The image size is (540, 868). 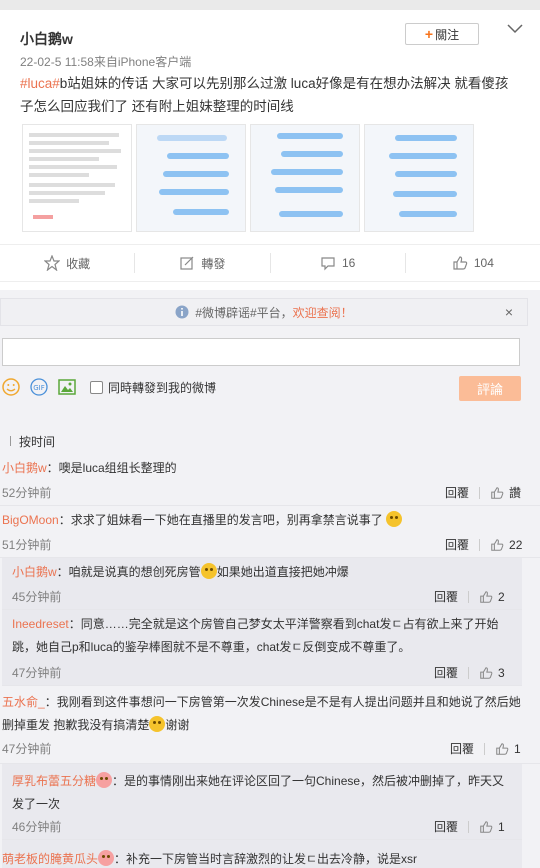 I want to click on comment-icon, so click(x=328, y=264).